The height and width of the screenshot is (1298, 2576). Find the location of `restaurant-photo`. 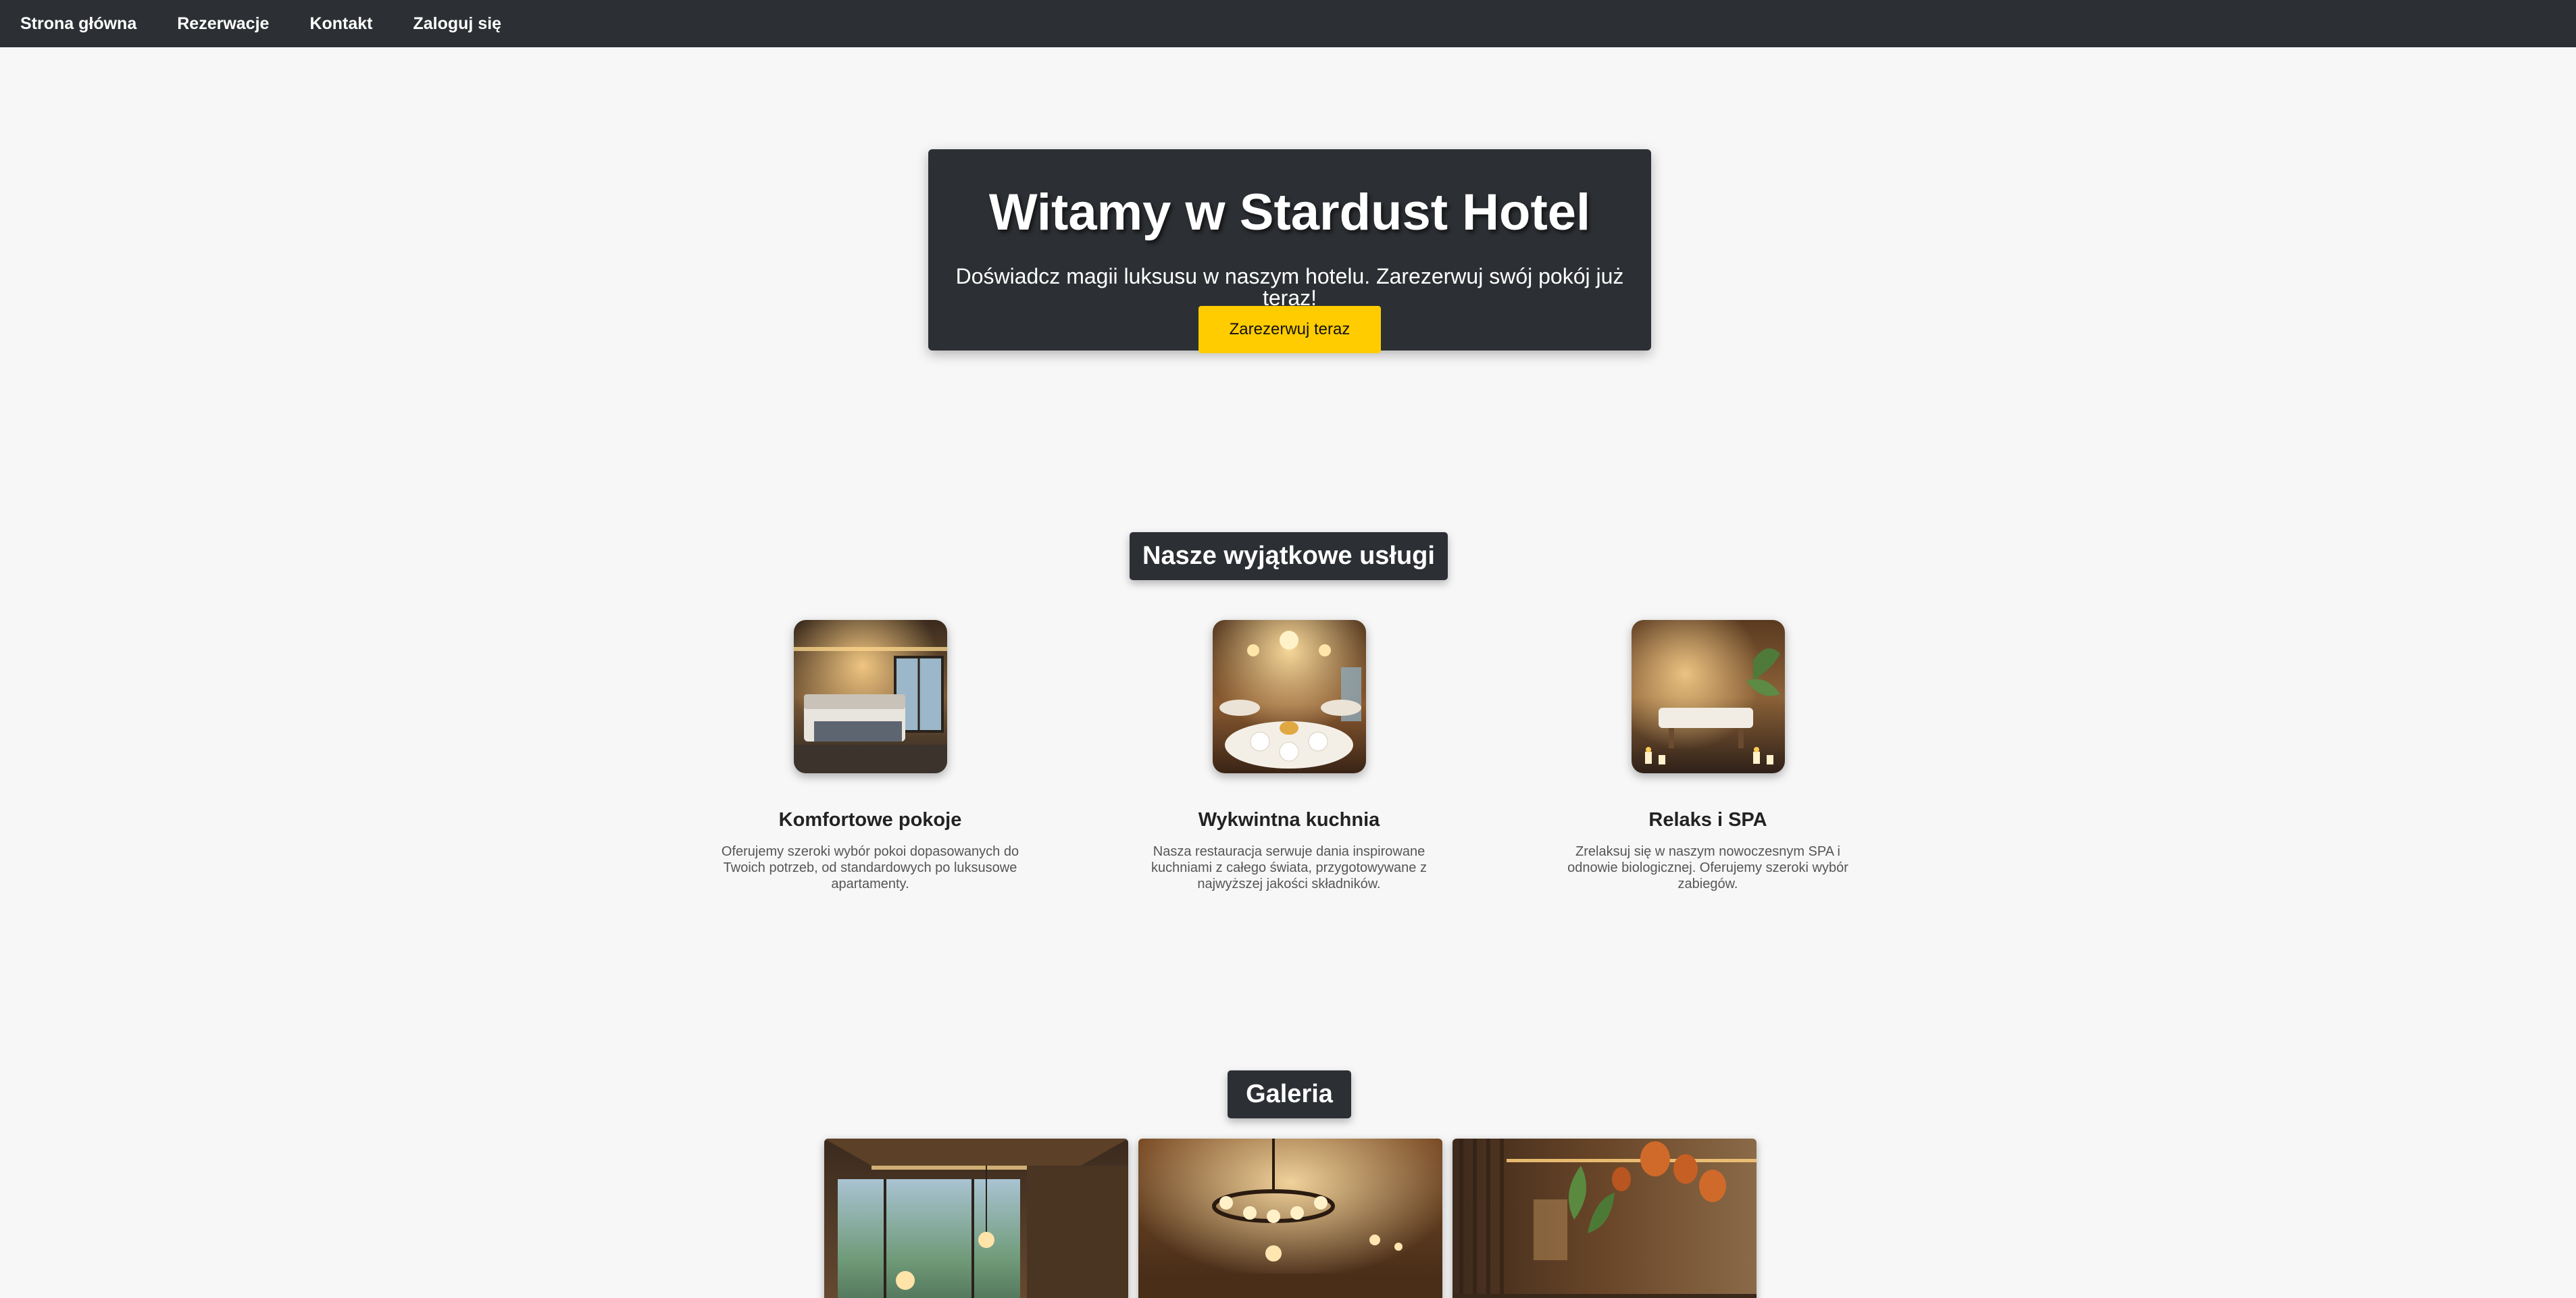

restaurant-photo is located at coordinates (1289, 696).